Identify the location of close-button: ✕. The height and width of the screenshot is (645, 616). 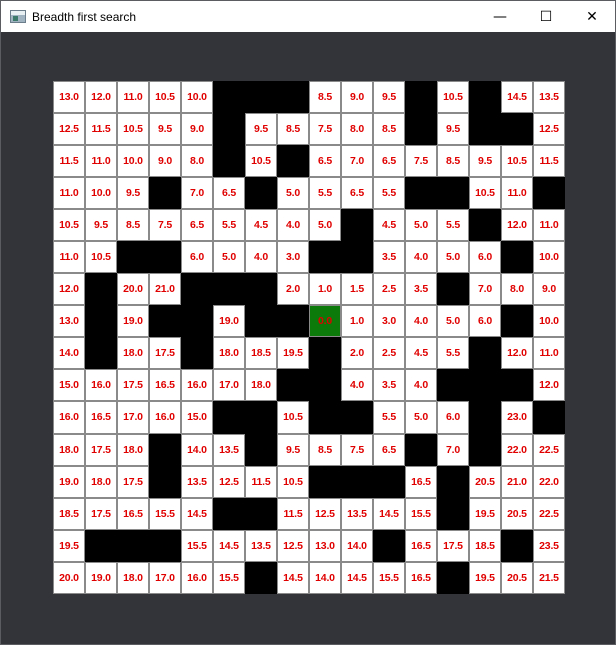
(592, 16).